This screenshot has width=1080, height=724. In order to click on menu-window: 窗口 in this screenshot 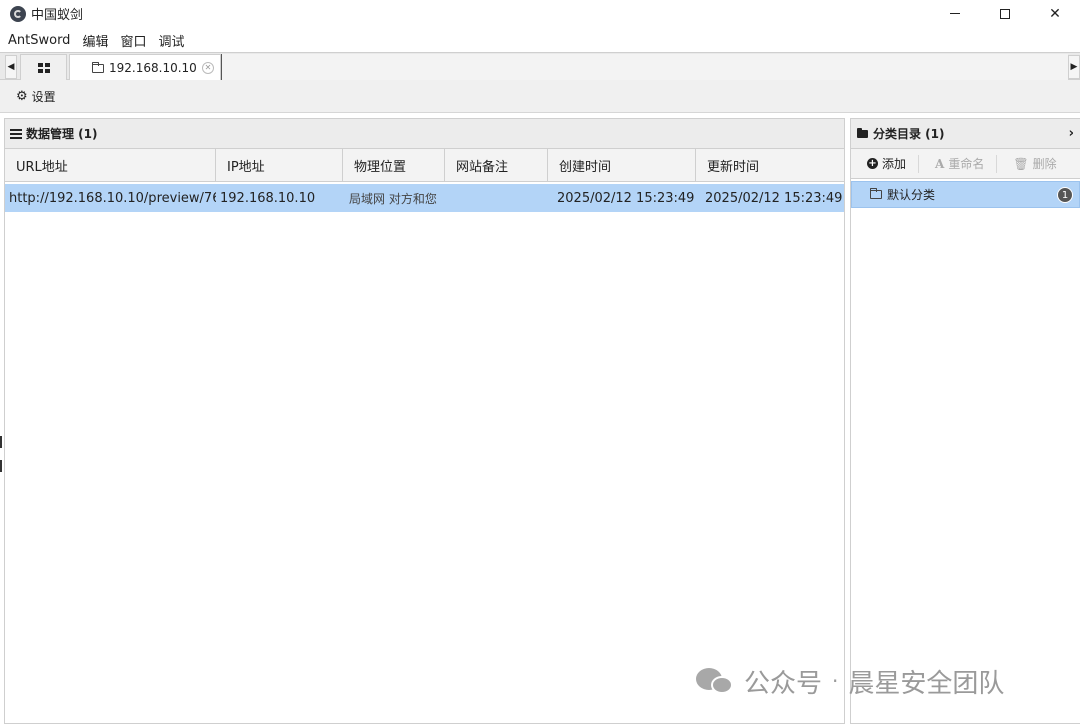, I will do `click(133, 40)`.